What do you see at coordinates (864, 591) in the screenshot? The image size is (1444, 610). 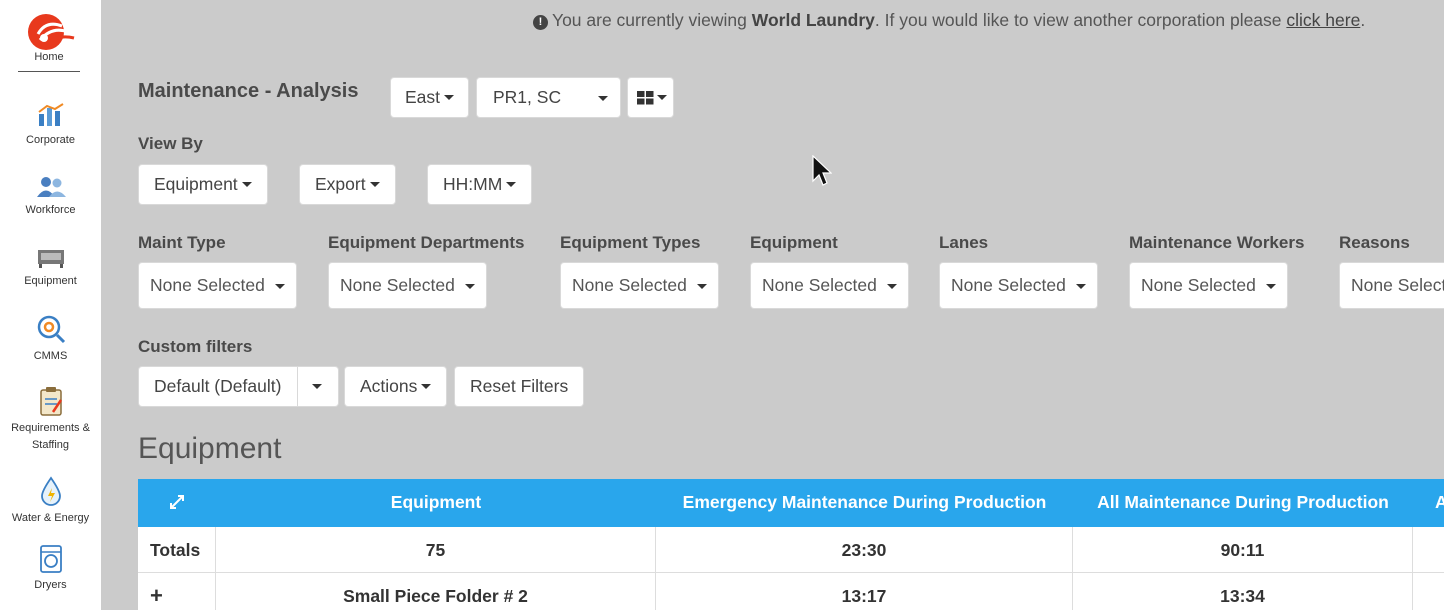 I see `table-cell: 13:17` at bounding box center [864, 591].